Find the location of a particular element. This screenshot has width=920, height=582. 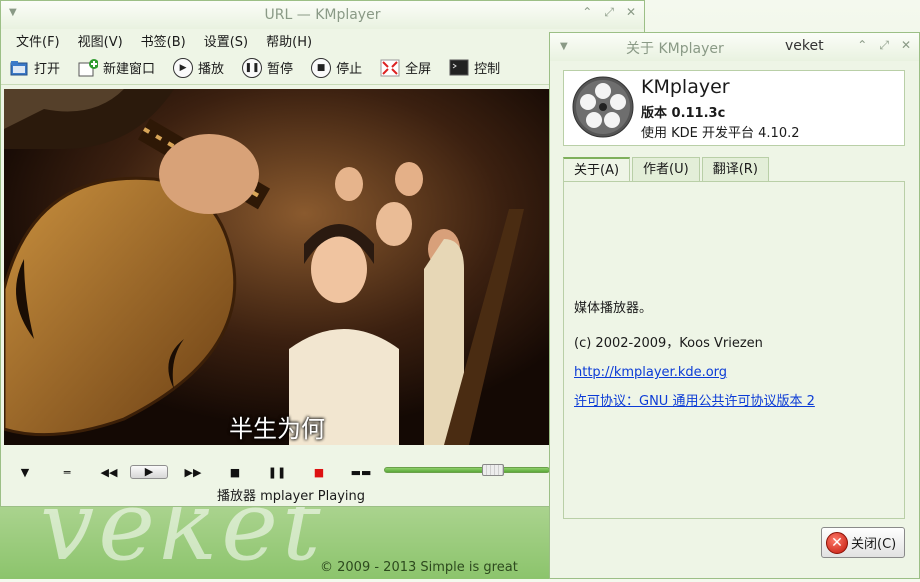

fullscreen-button: 全屏 is located at coordinates (410, 68).